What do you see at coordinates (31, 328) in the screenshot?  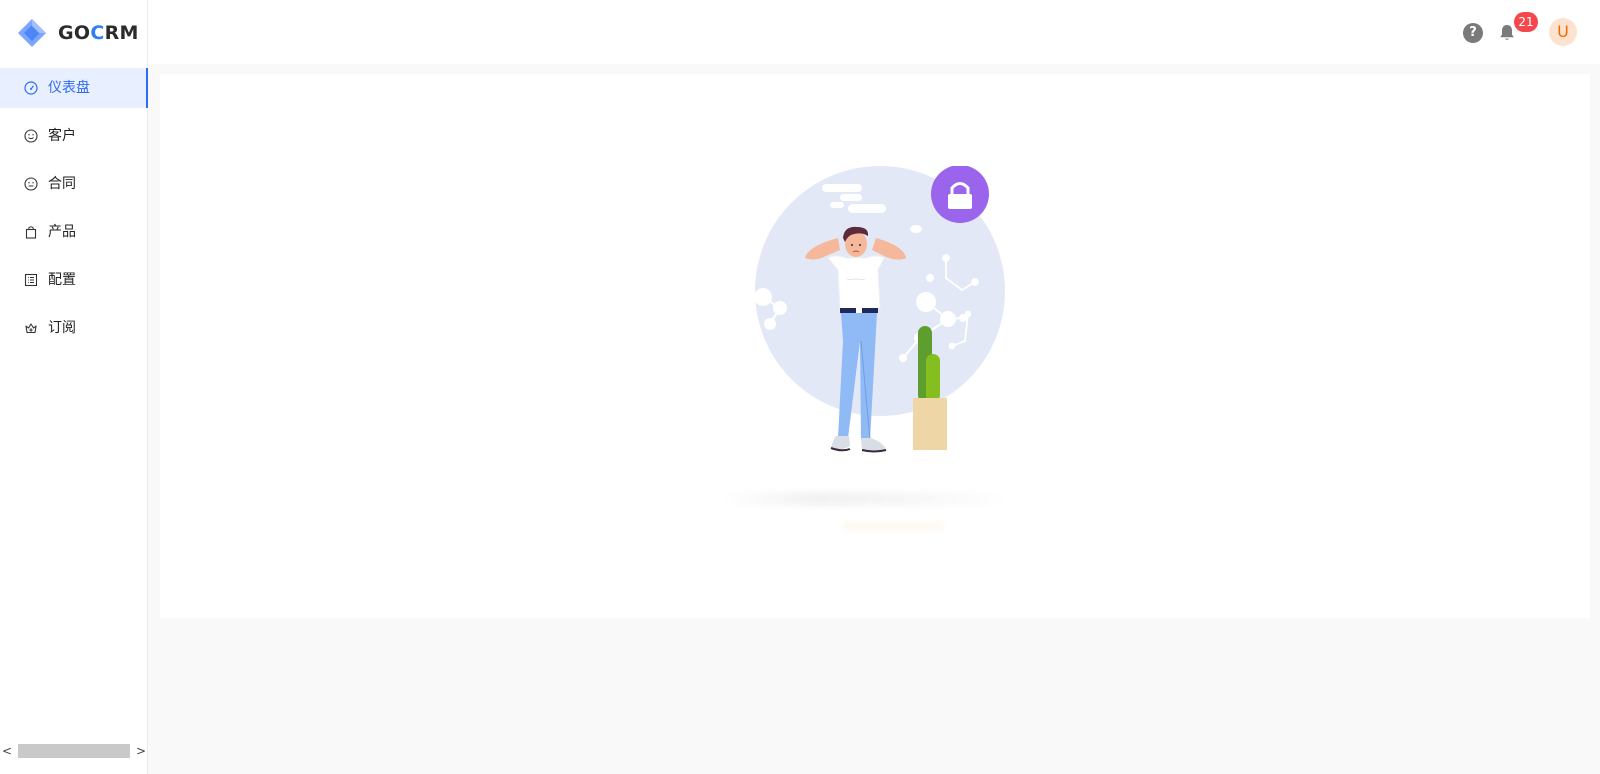 I see `crown-icon` at bounding box center [31, 328].